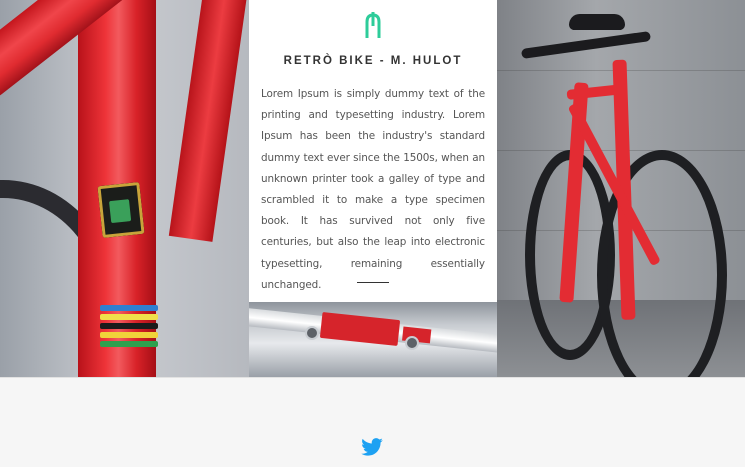  What do you see at coordinates (360, 329) in the screenshot?
I see `rim-label-graphic` at bounding box center [360, 329].